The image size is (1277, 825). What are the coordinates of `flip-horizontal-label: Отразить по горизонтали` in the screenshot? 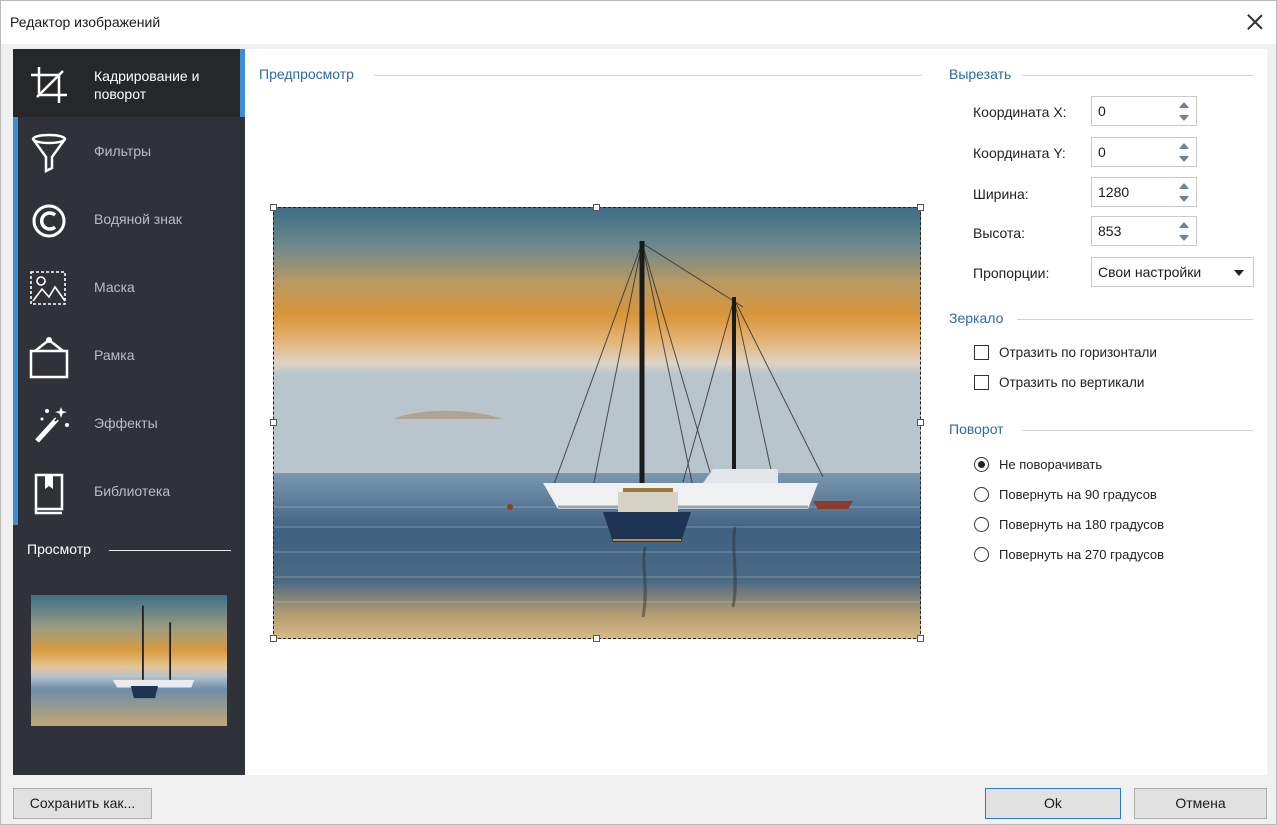 It's located at (1078, 352).